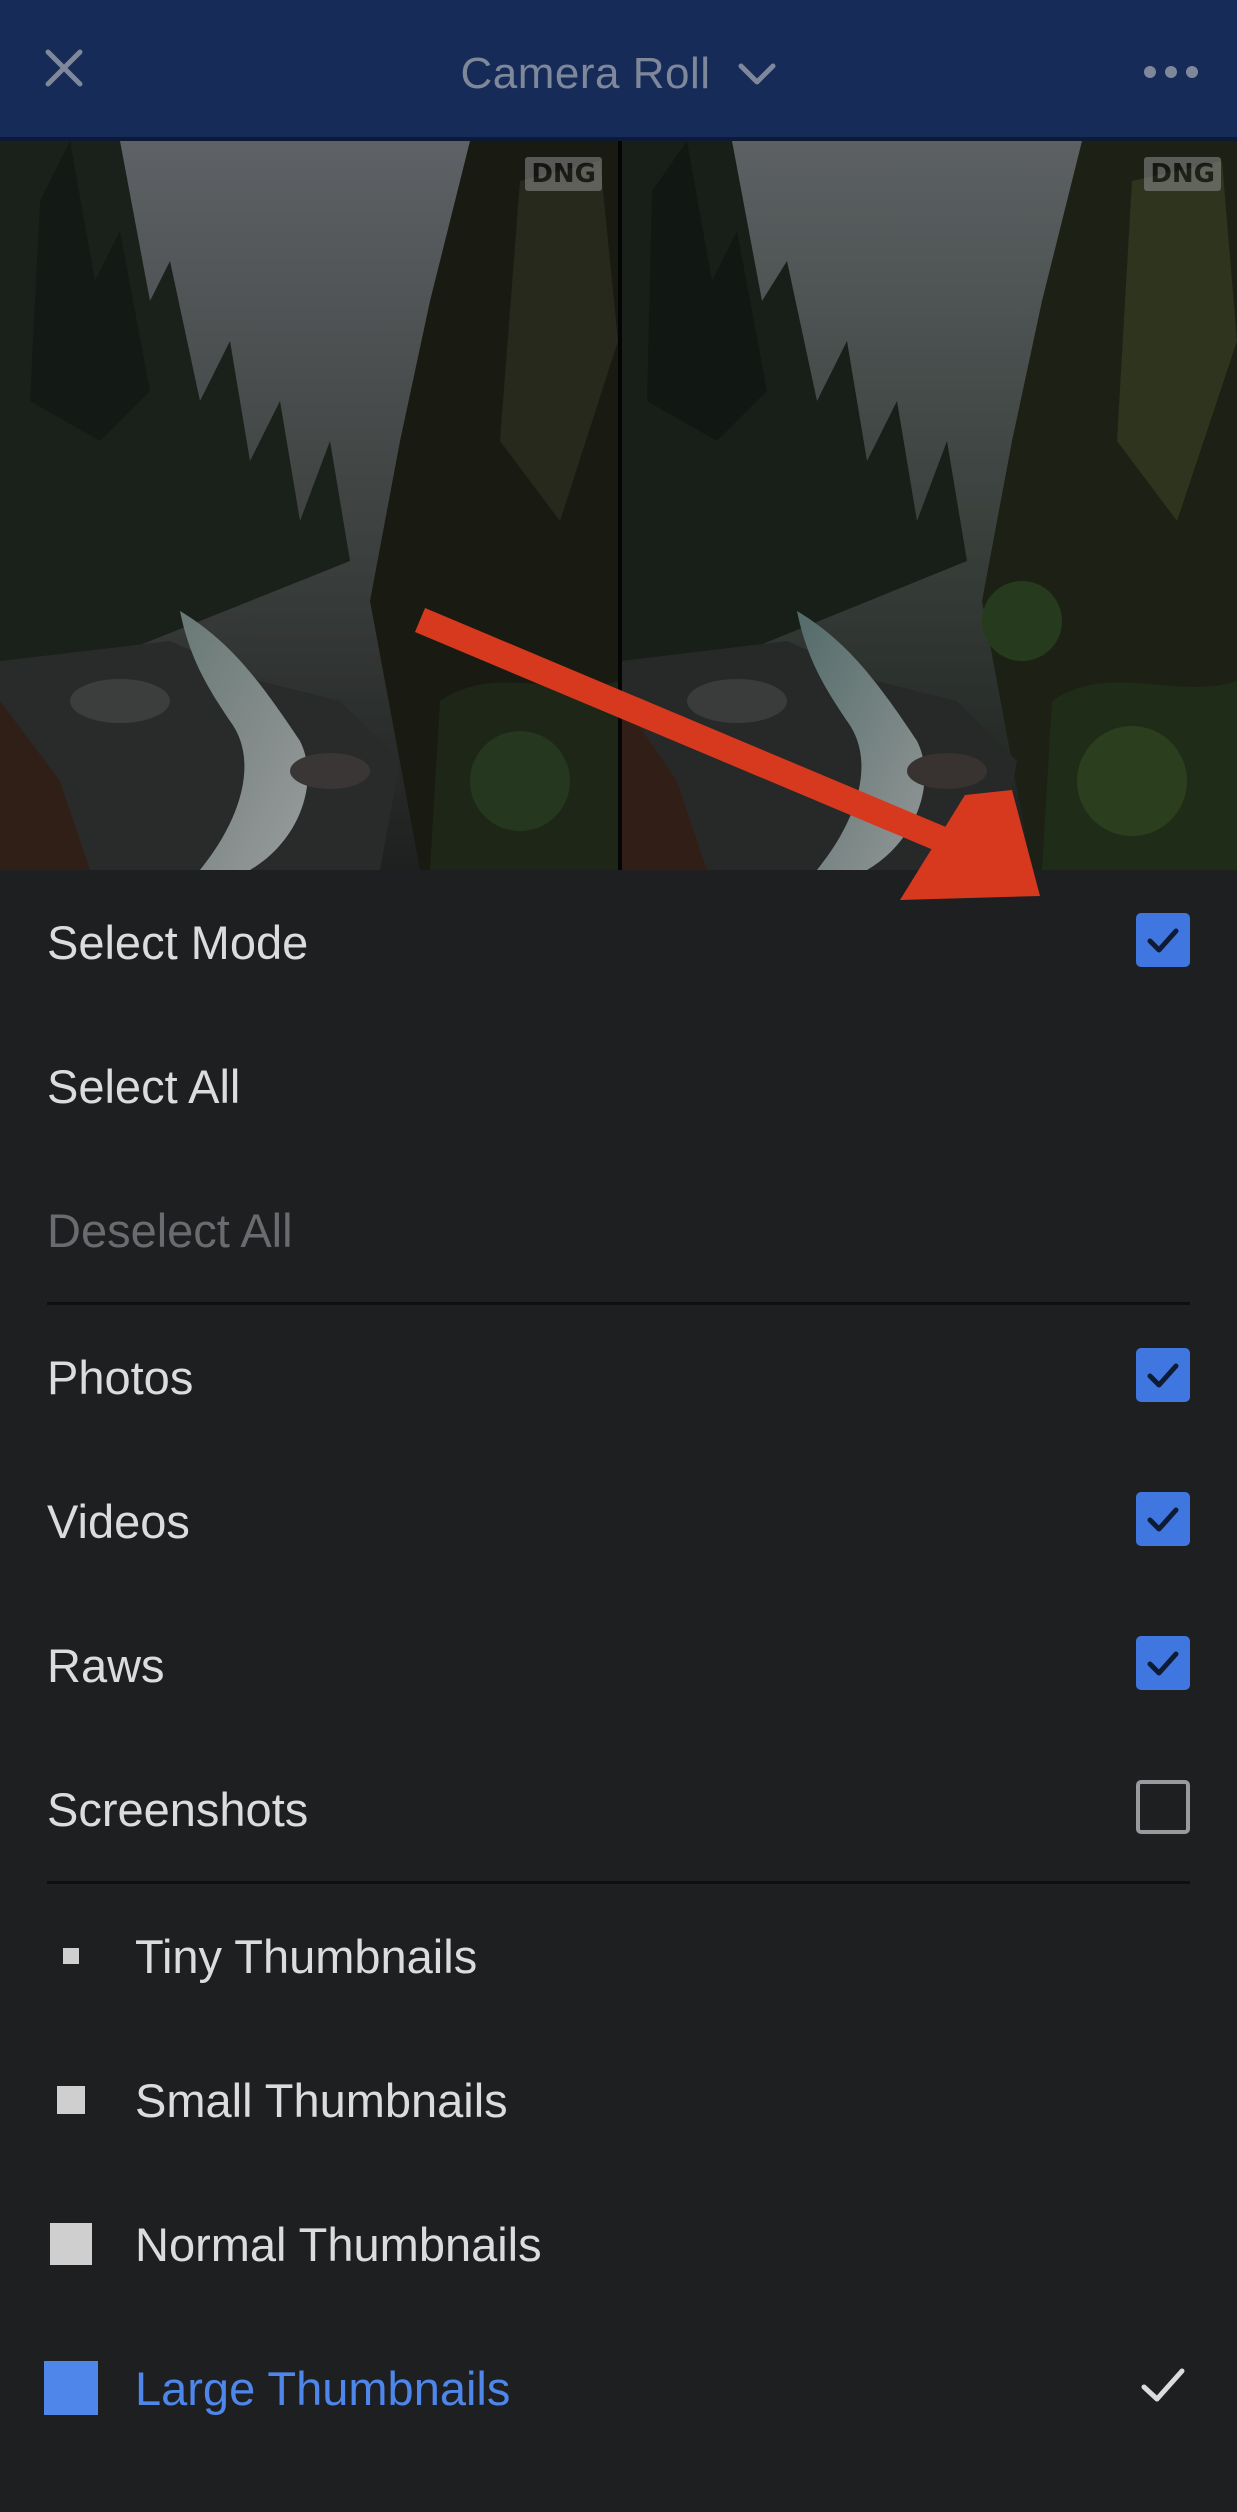  What do you see at coordinates (323, 2388) in the screenshot?
I see `thumbnail-size-label: Large Thumbnails` at bounding box center [323, 2388].